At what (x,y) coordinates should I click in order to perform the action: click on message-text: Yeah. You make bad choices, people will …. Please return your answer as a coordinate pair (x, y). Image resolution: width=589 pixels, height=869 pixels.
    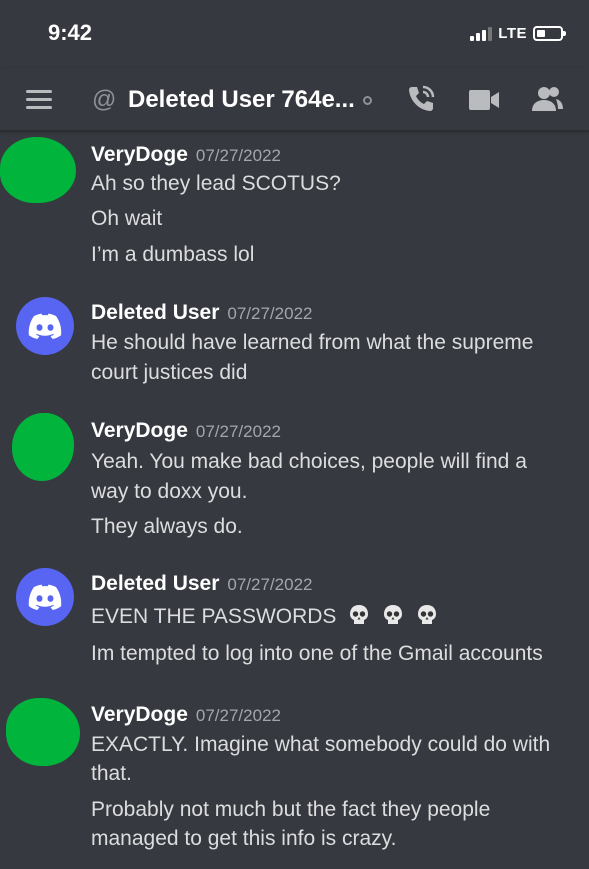
    Looking at the image, I should click on (309, 461).